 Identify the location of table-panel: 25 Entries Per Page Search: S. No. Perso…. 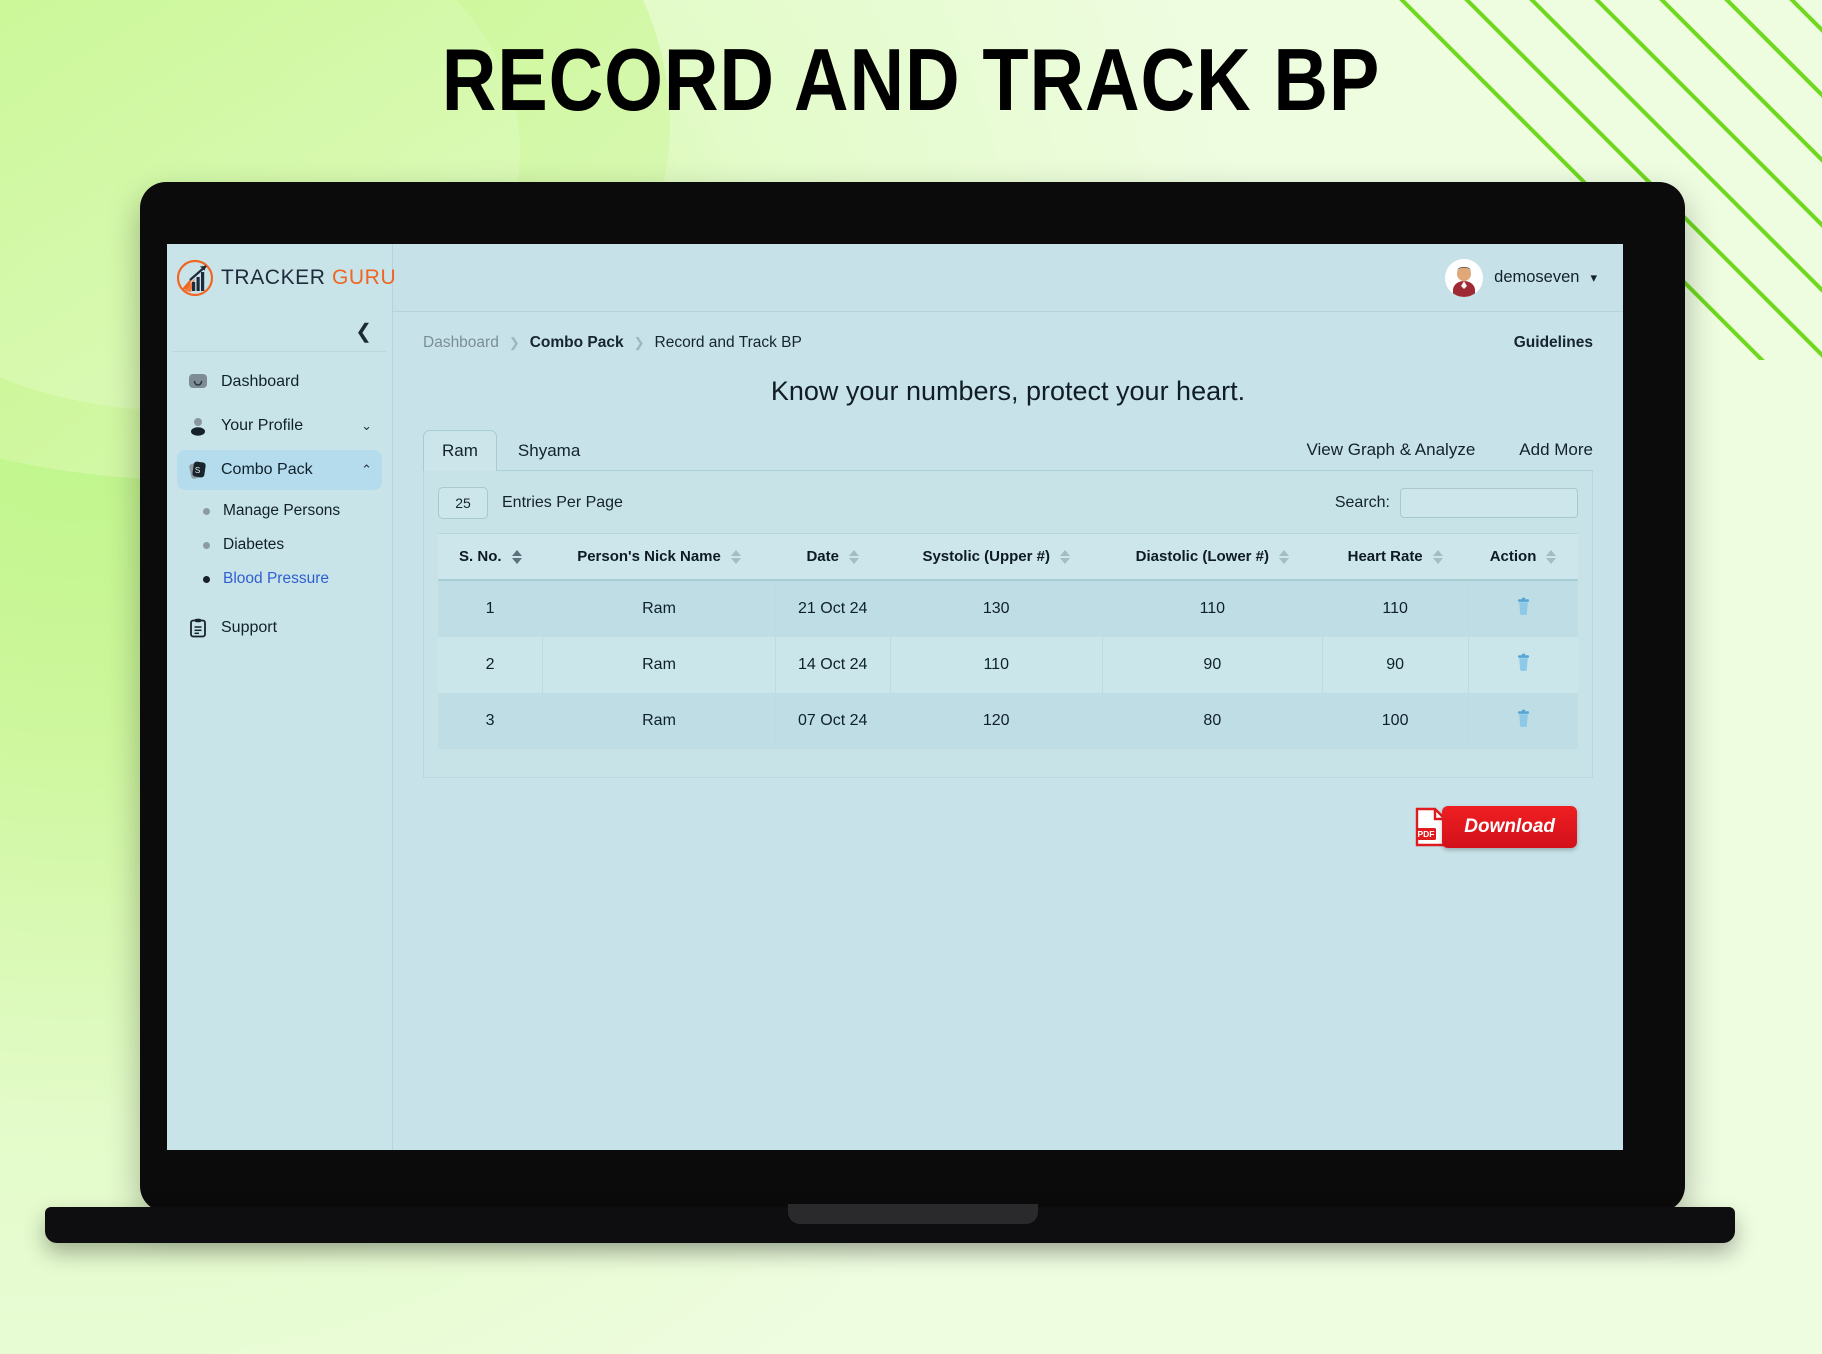
(1008, 624).